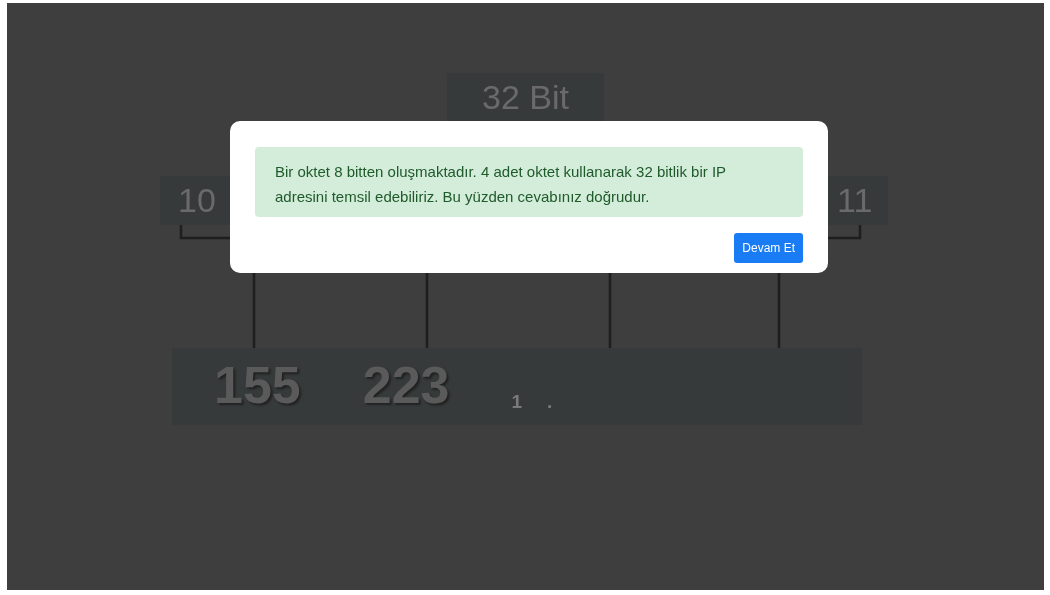  I want to click on address-part: 1, so click(517, 402).